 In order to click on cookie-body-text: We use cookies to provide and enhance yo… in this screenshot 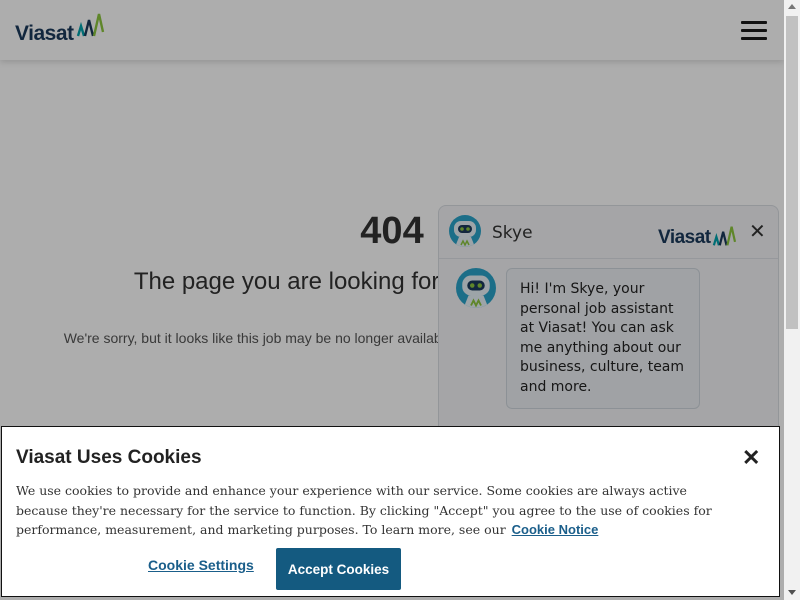, I will do `click(364, 510)`.